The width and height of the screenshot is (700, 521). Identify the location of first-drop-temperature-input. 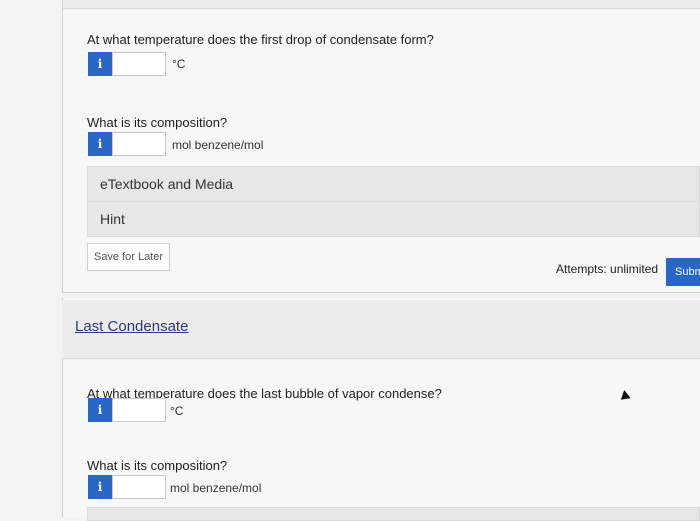
(139, 64).